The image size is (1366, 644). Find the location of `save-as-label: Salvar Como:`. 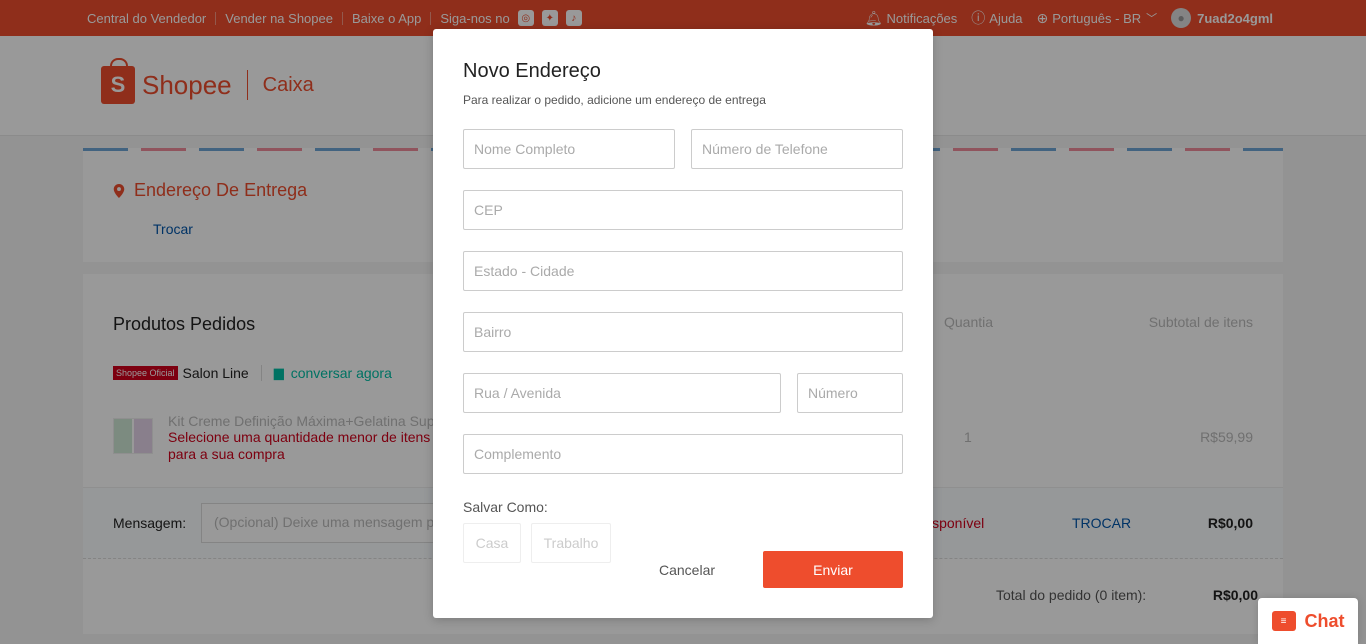

save-as-label: Salvar Como: is located at coordinates (505, 507).